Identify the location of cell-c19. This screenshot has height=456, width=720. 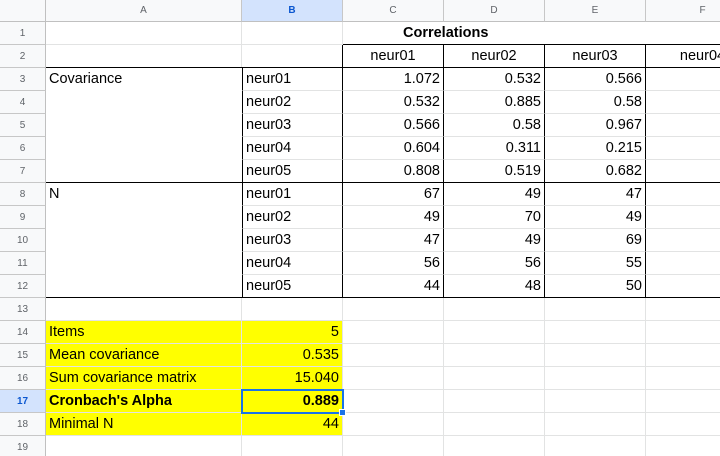
(393, 446).